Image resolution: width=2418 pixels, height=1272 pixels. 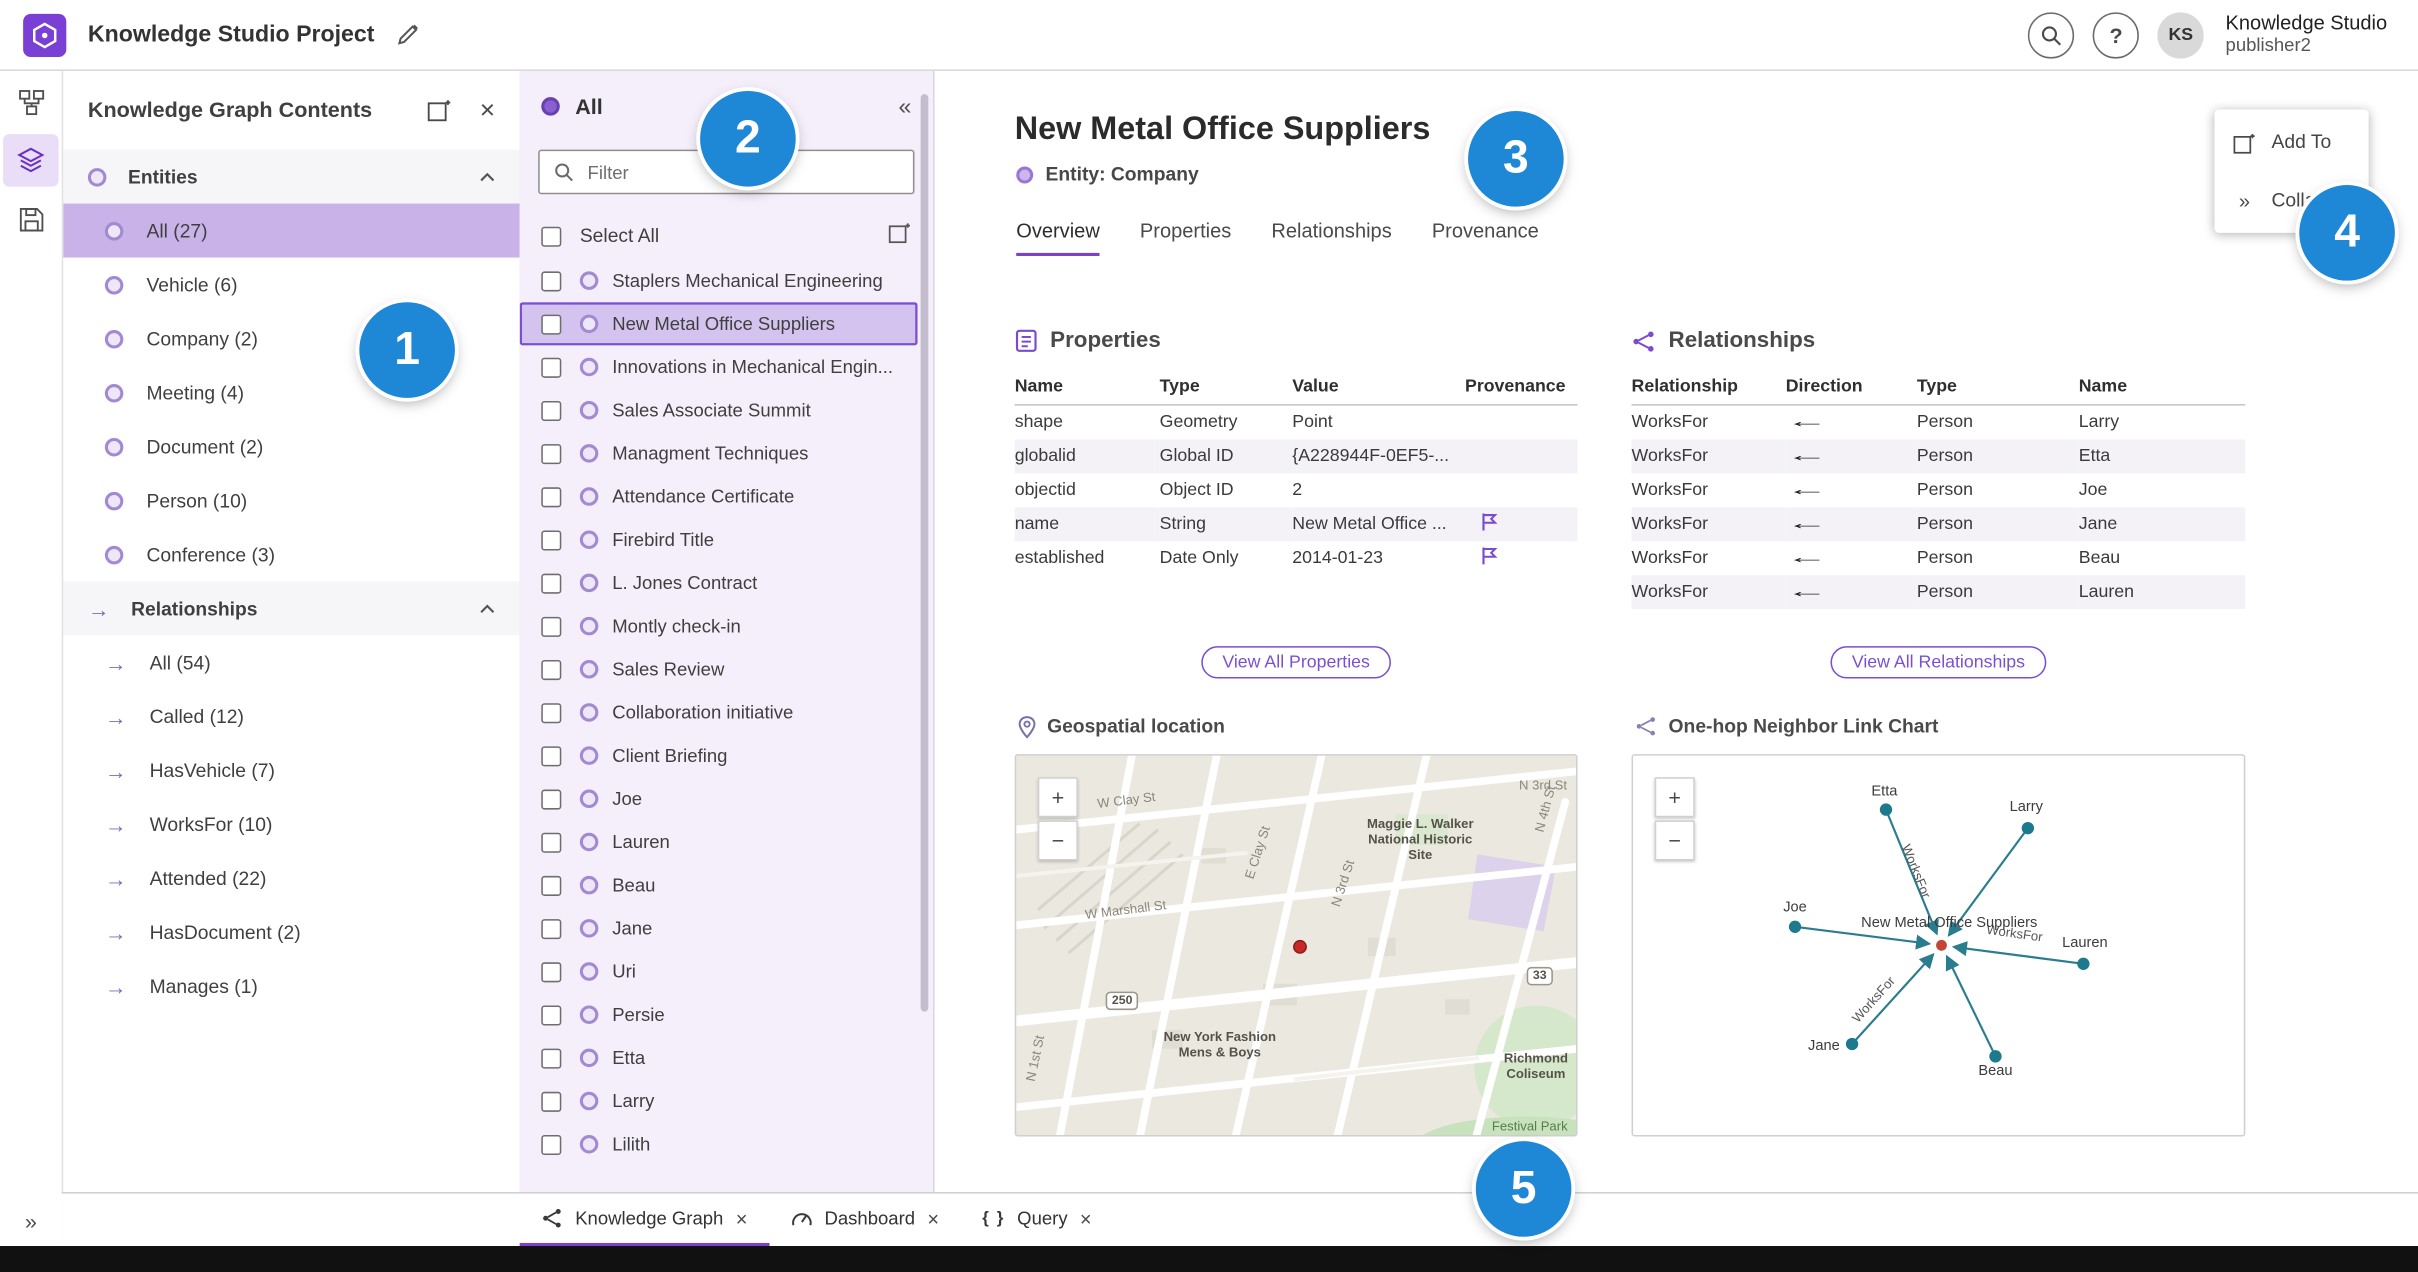 What do you see at coordinates (719, 1144) in the screenshot?
I see `graph-list-item: Lilith` at bounding box center [719, 1144].